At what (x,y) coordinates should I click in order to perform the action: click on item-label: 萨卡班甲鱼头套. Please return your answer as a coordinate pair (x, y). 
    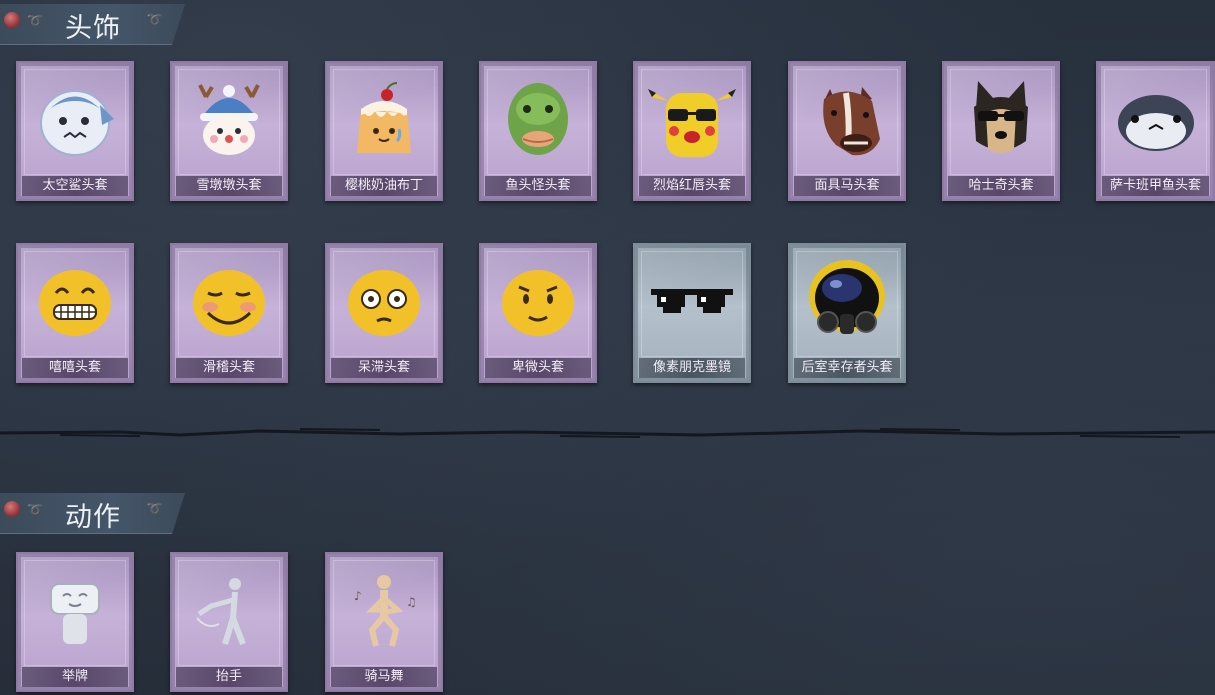
    Looking at the image, I should click on (1155, 186).